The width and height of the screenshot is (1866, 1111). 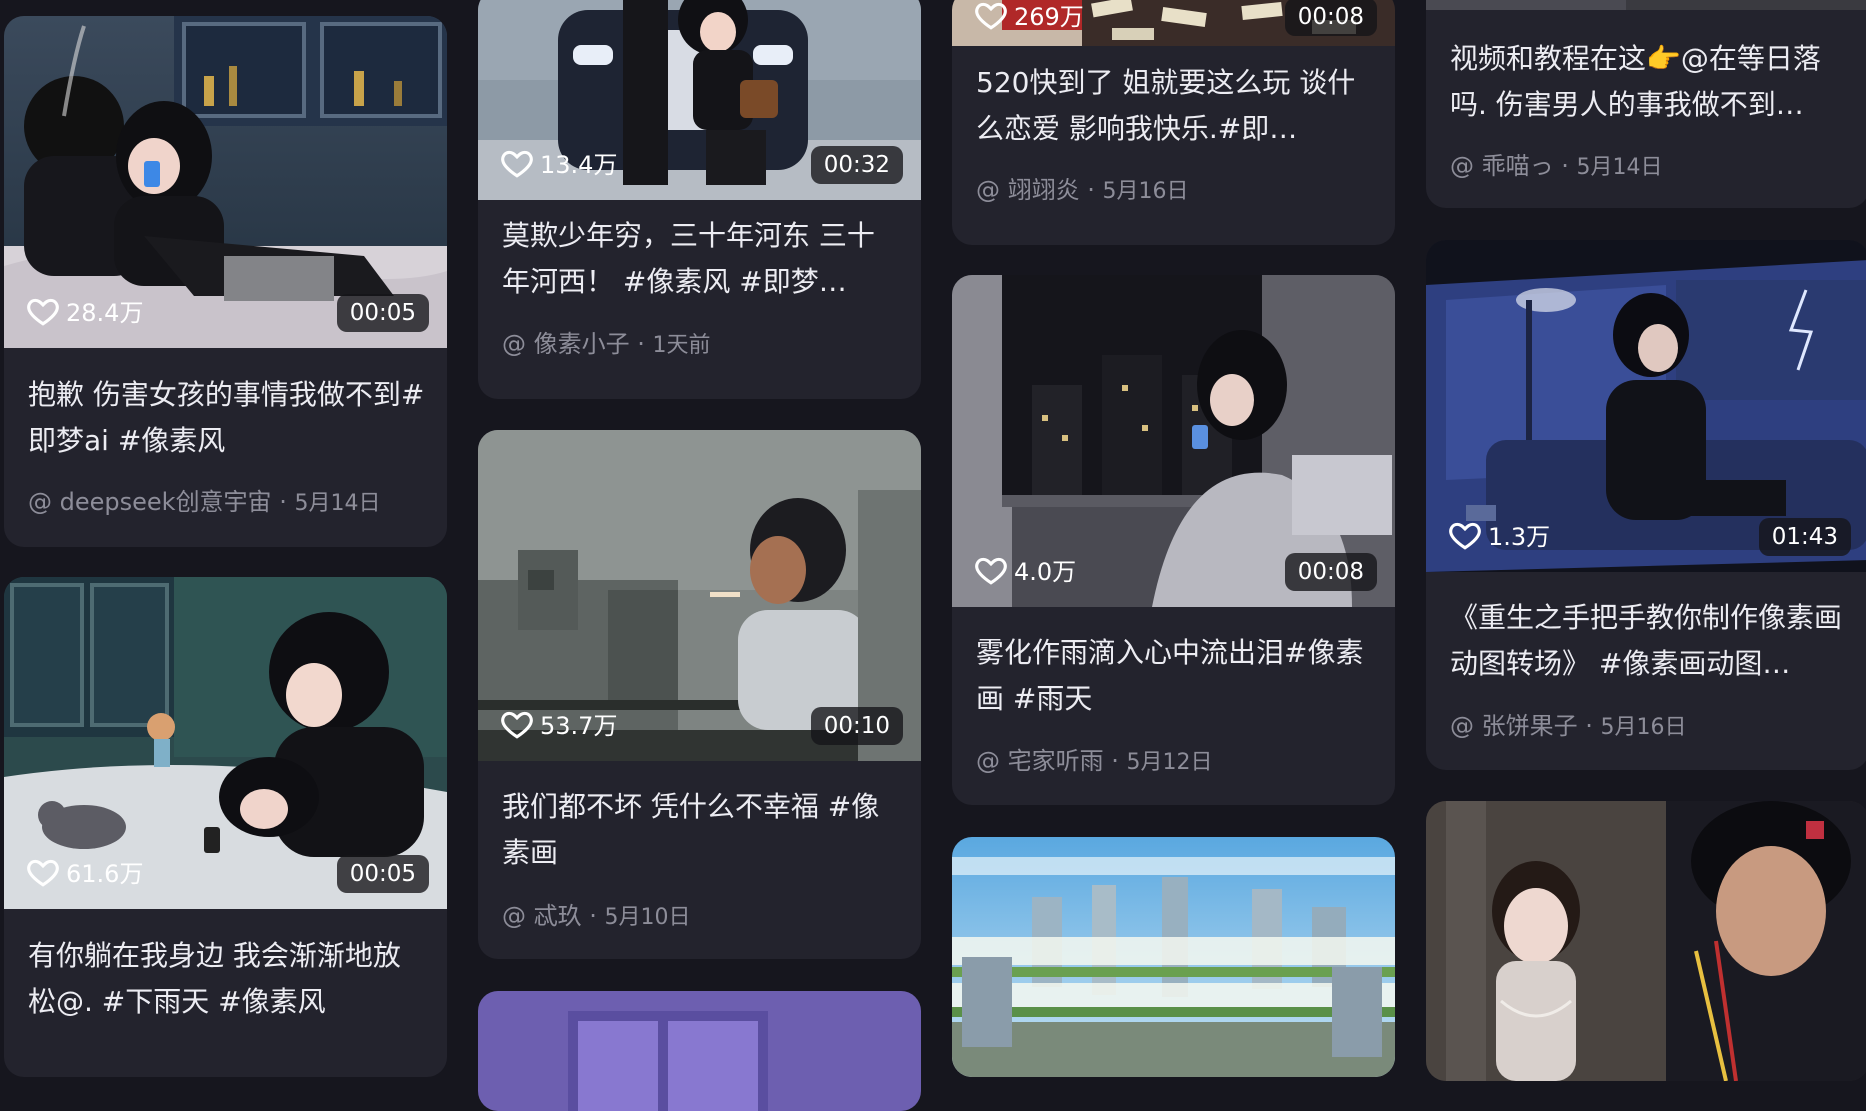 I want to click on like-count: 13.4万, so click(x=558, y=162).